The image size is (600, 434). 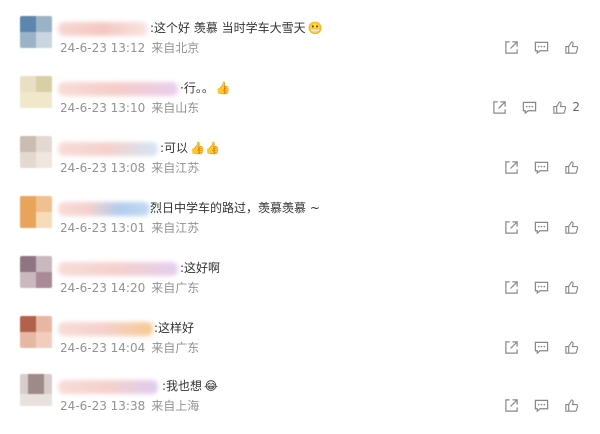 I want to click on comment-item: :可以 👍👍 24-6-23 13:08 来自江苏, so click(x=300, y=165).